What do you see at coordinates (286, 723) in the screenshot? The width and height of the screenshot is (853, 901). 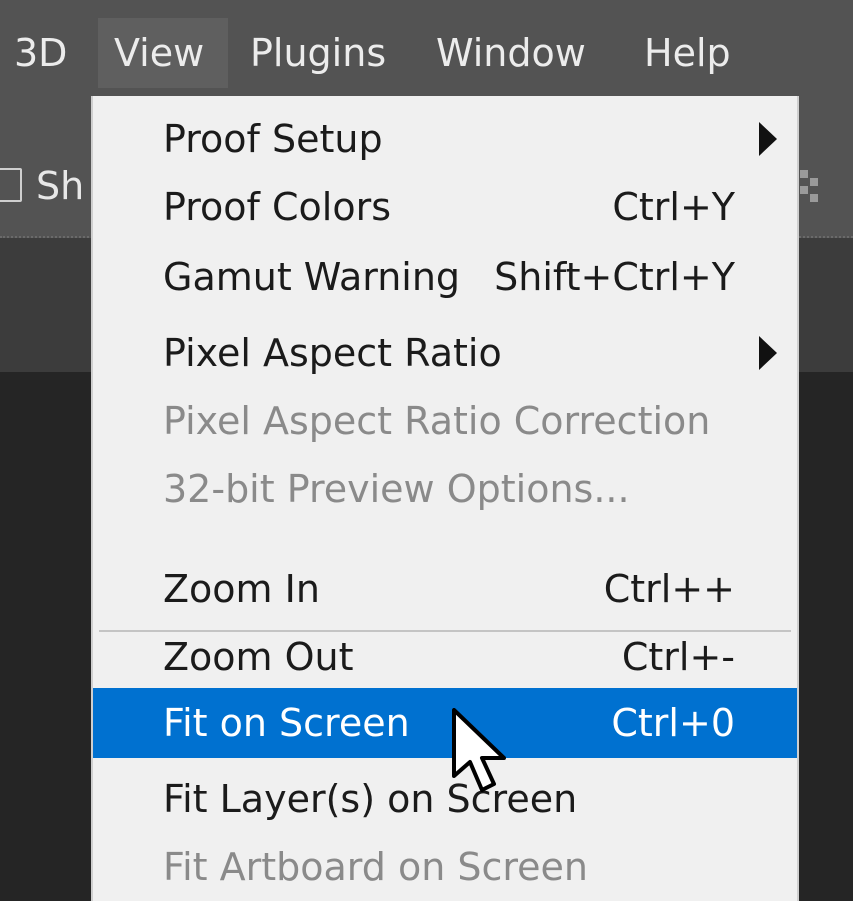 I see `menu-item-label: Fit on Screen` at bounding box center [286, 723].